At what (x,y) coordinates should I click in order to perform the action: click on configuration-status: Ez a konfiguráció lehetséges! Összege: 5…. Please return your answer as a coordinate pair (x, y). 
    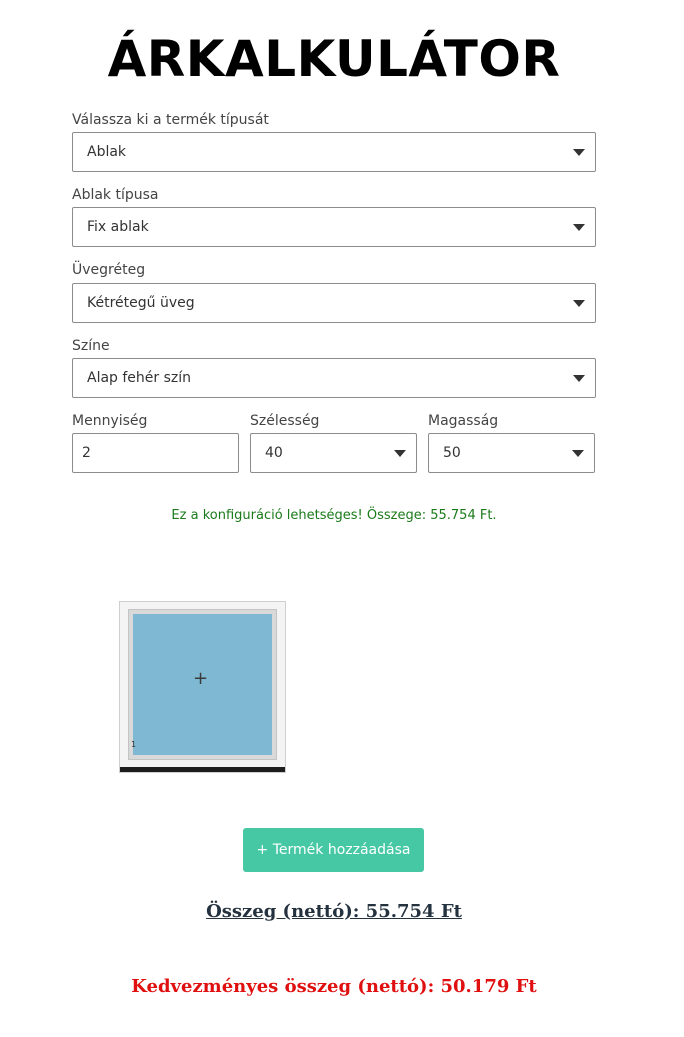
    Looking at the image, I should click on (334, 515).